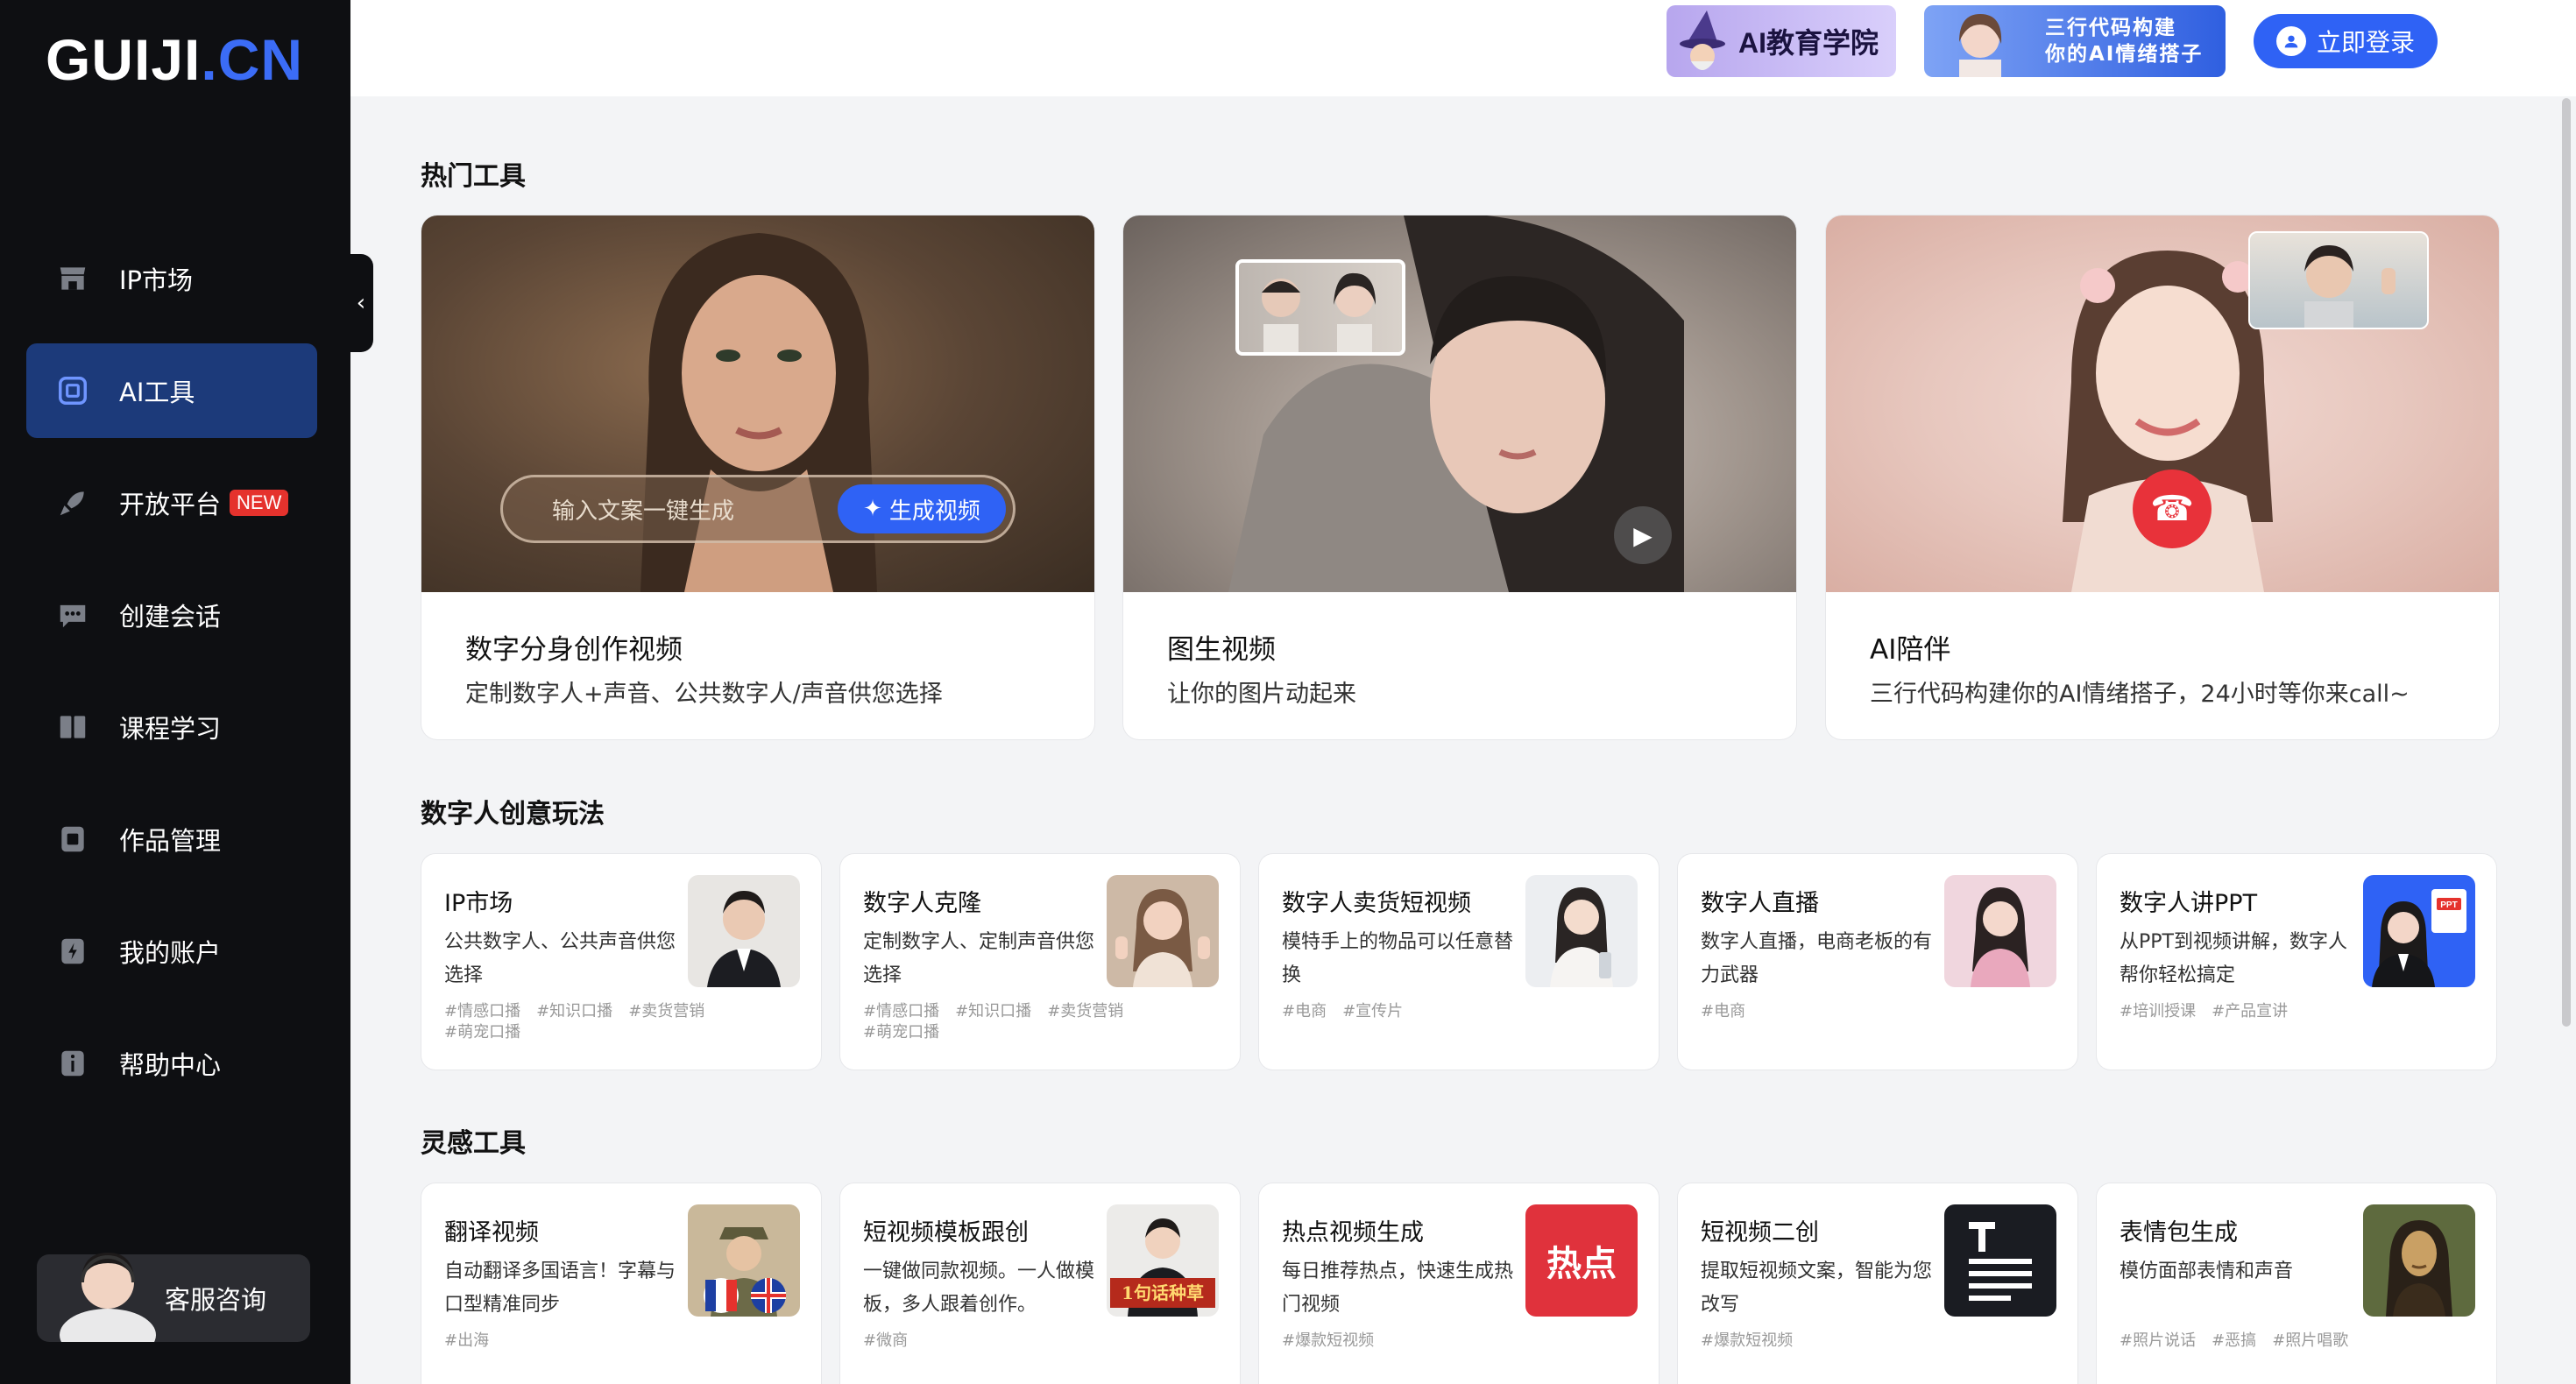 The width and height of the screenshot is (2576, 1384). Describe the element at coordinates (643, 510) in the screenshot. I see `script-input-placeholder: 输入文案一键生成` at that location.